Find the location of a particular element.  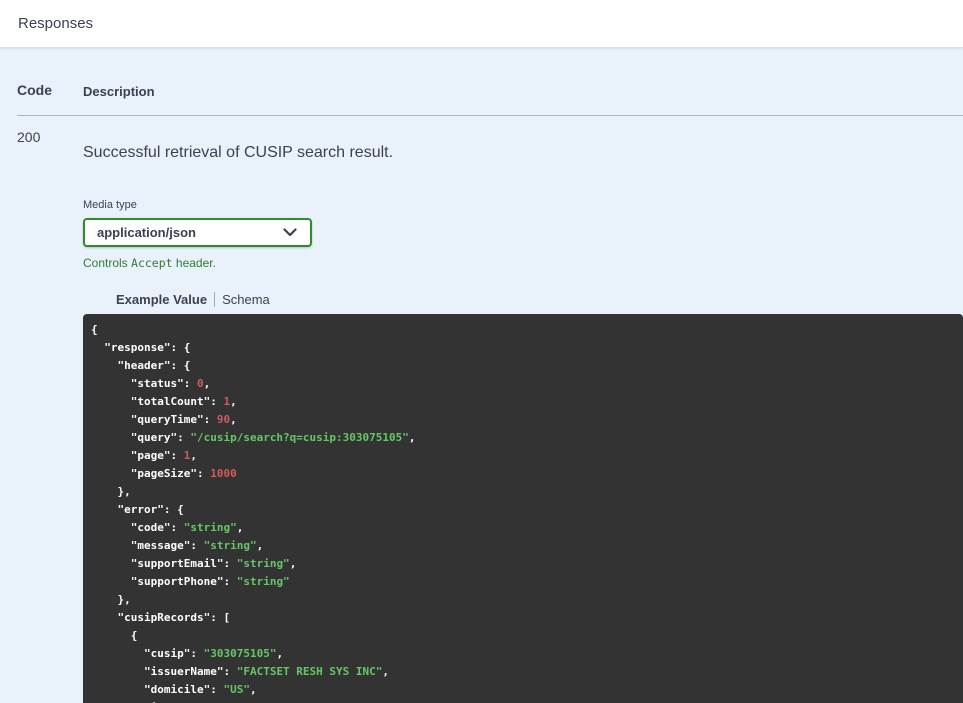

media-type-selected-value: application/json is located at coordinates (146, 232).